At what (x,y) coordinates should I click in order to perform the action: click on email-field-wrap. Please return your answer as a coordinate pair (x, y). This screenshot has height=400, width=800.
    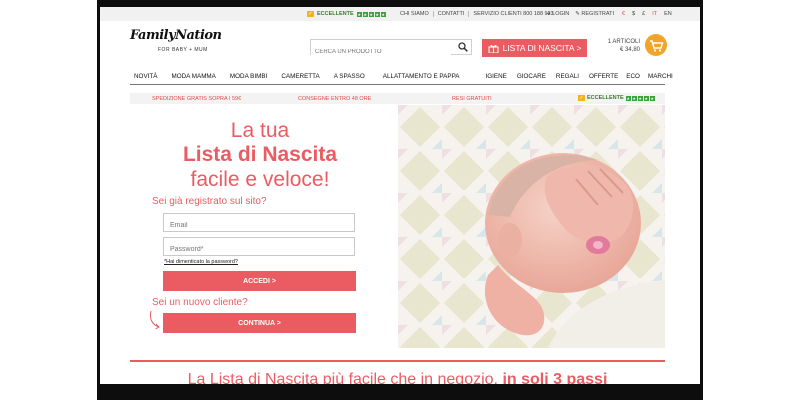
    Looking at the image, I should click on (259, 223).